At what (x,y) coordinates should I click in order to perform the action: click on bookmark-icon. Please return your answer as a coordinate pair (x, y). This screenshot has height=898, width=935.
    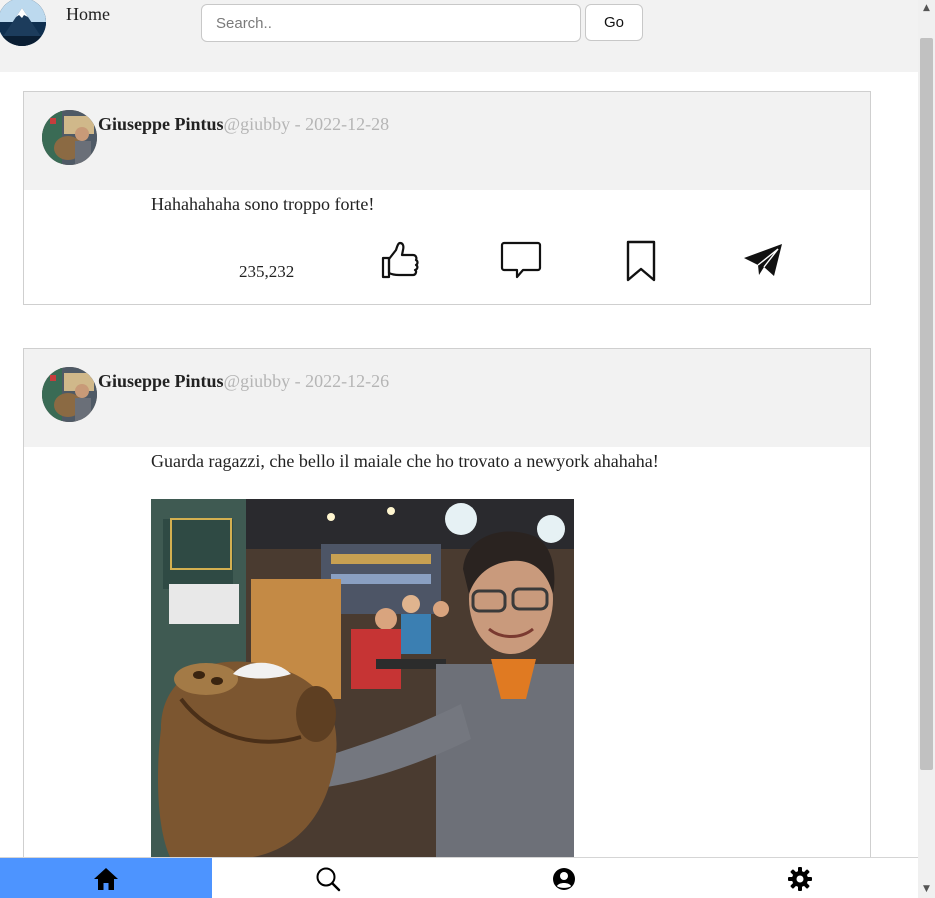
    Looking at the image, I should click on (641, 261).